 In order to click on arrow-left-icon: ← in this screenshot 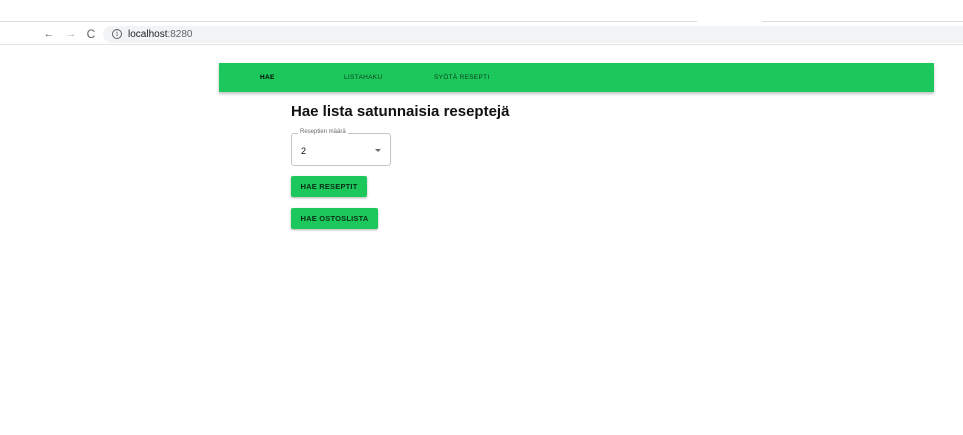, I will do `click(49, 34)`.